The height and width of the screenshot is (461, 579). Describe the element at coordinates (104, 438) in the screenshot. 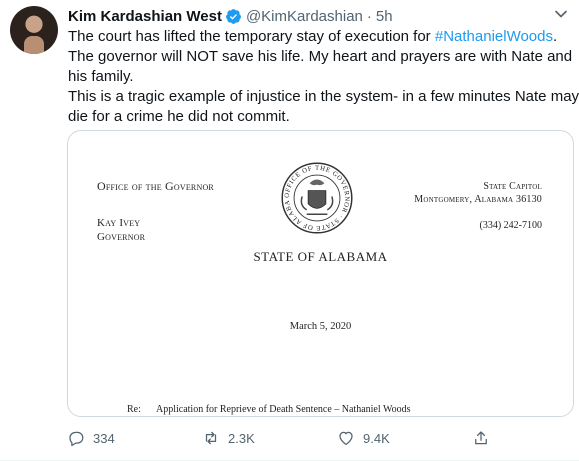

I see `reply-count: 334` at that location.